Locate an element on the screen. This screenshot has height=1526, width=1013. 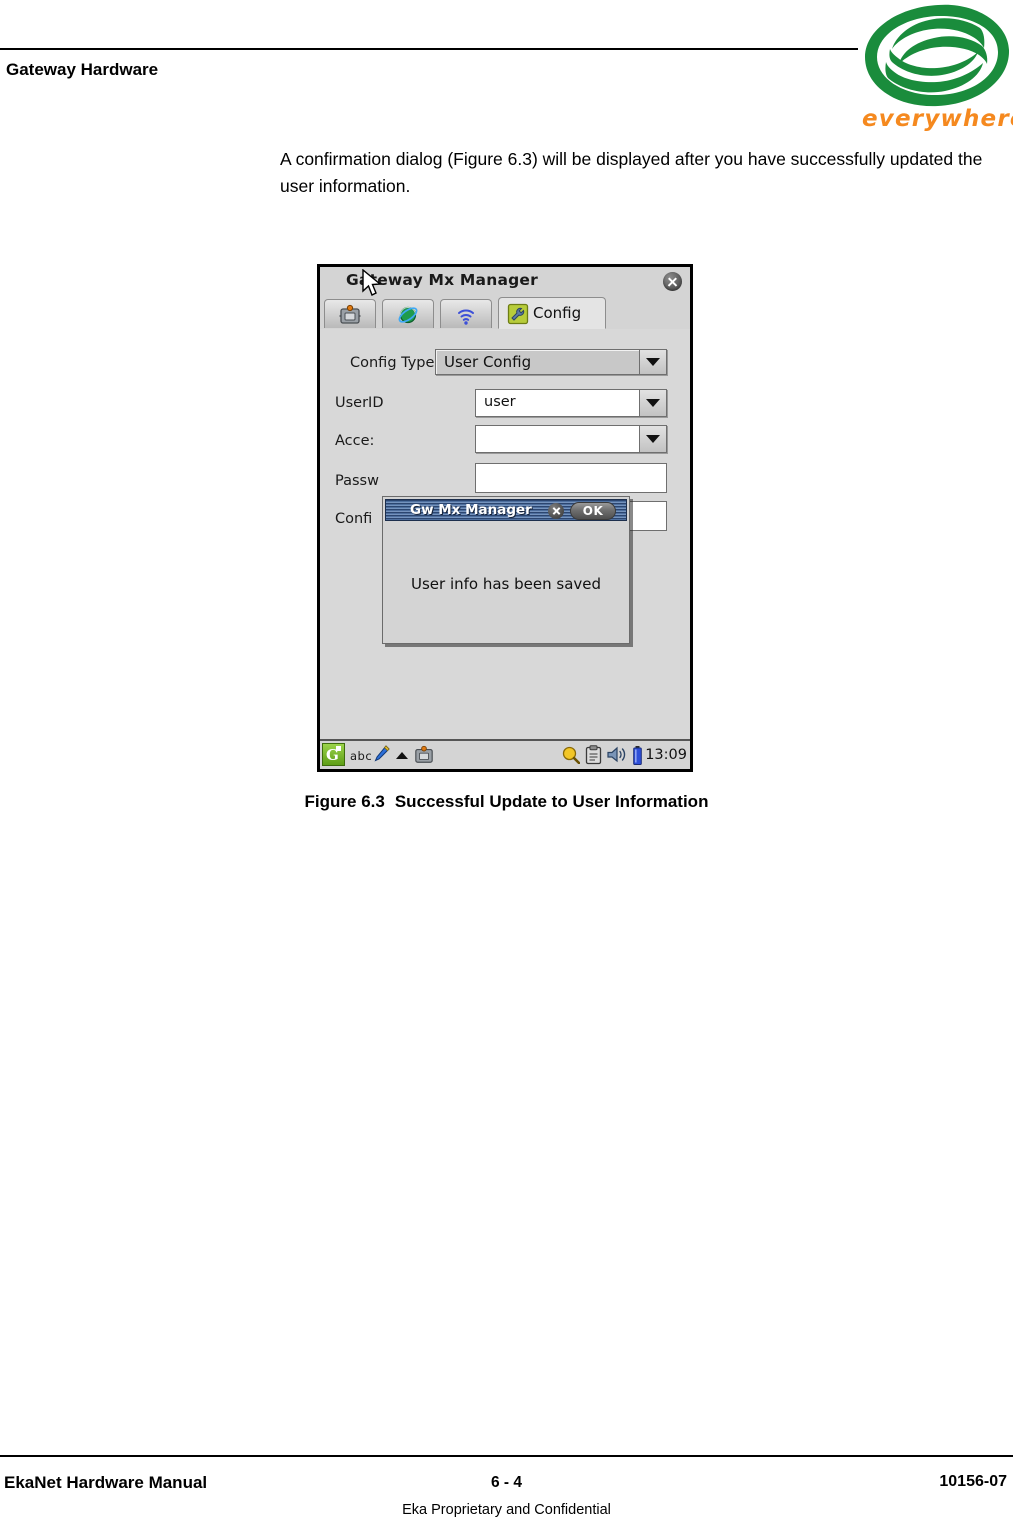
everywhere-swirl-icon is located at coordinates (937, 55).